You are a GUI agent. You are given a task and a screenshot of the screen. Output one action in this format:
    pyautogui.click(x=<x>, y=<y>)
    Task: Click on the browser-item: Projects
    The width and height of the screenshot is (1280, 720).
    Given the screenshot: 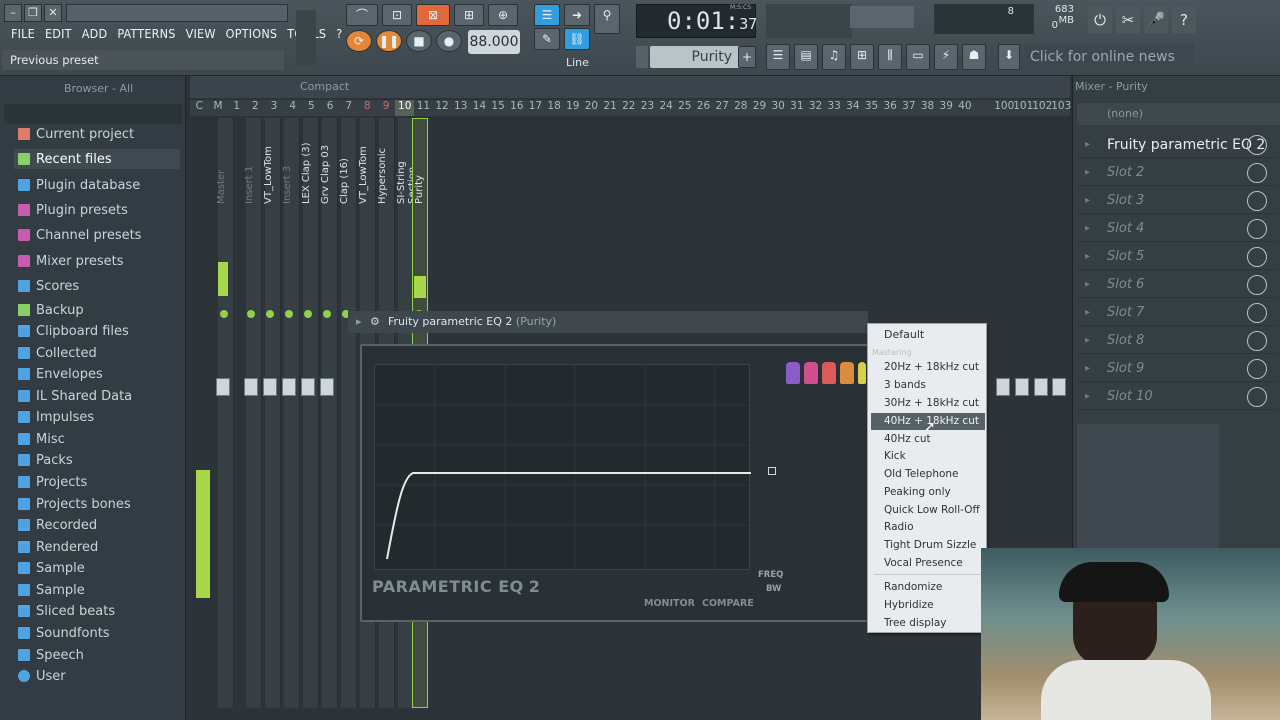 What is the action you would take?
    pyautogui.click(x=52, y=482)
    